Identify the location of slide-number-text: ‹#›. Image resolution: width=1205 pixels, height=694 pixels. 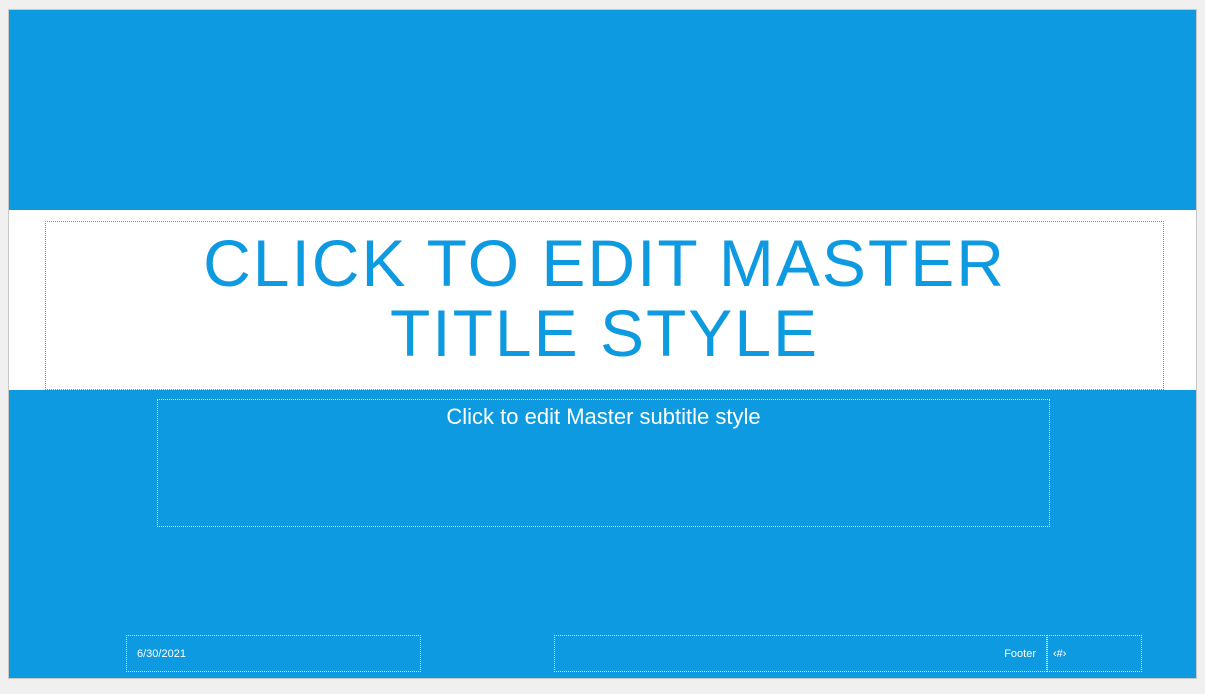
(1060, 654).